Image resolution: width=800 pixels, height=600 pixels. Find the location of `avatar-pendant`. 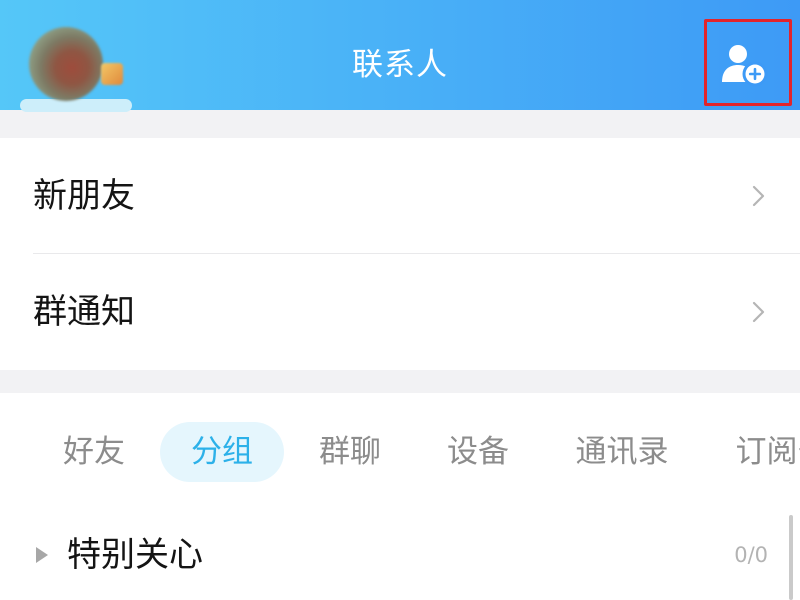

avatar-pendant is located at coordinates (76, 105).